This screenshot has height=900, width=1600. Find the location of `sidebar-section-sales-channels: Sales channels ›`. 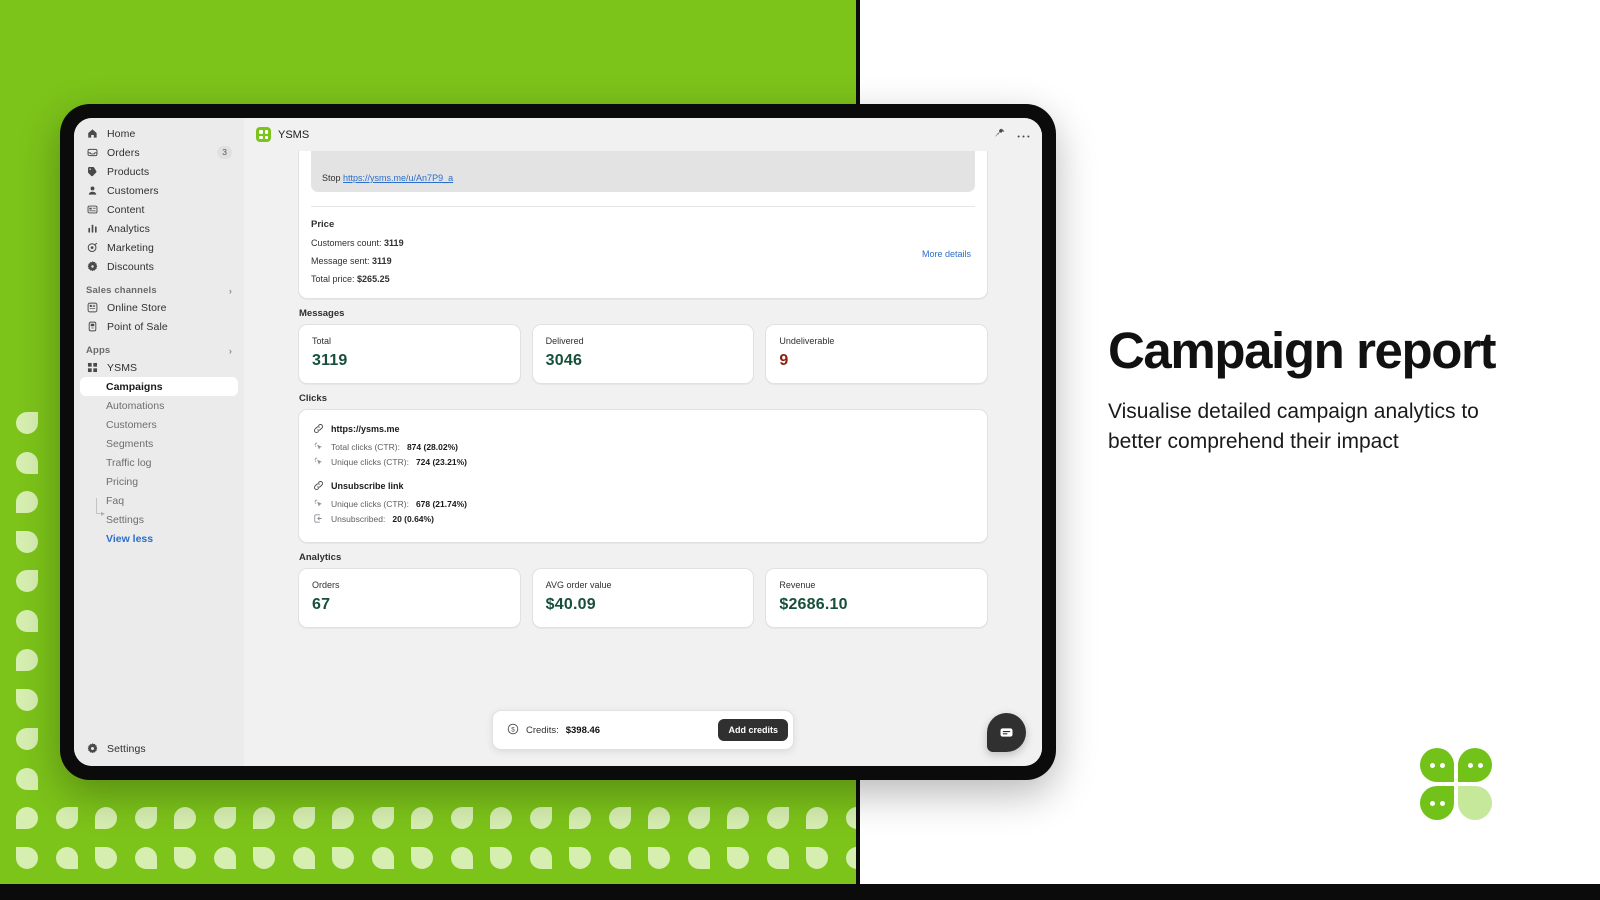

sidebar-section-sales-channels: Sales channels › is located at coordinates (159, 290).